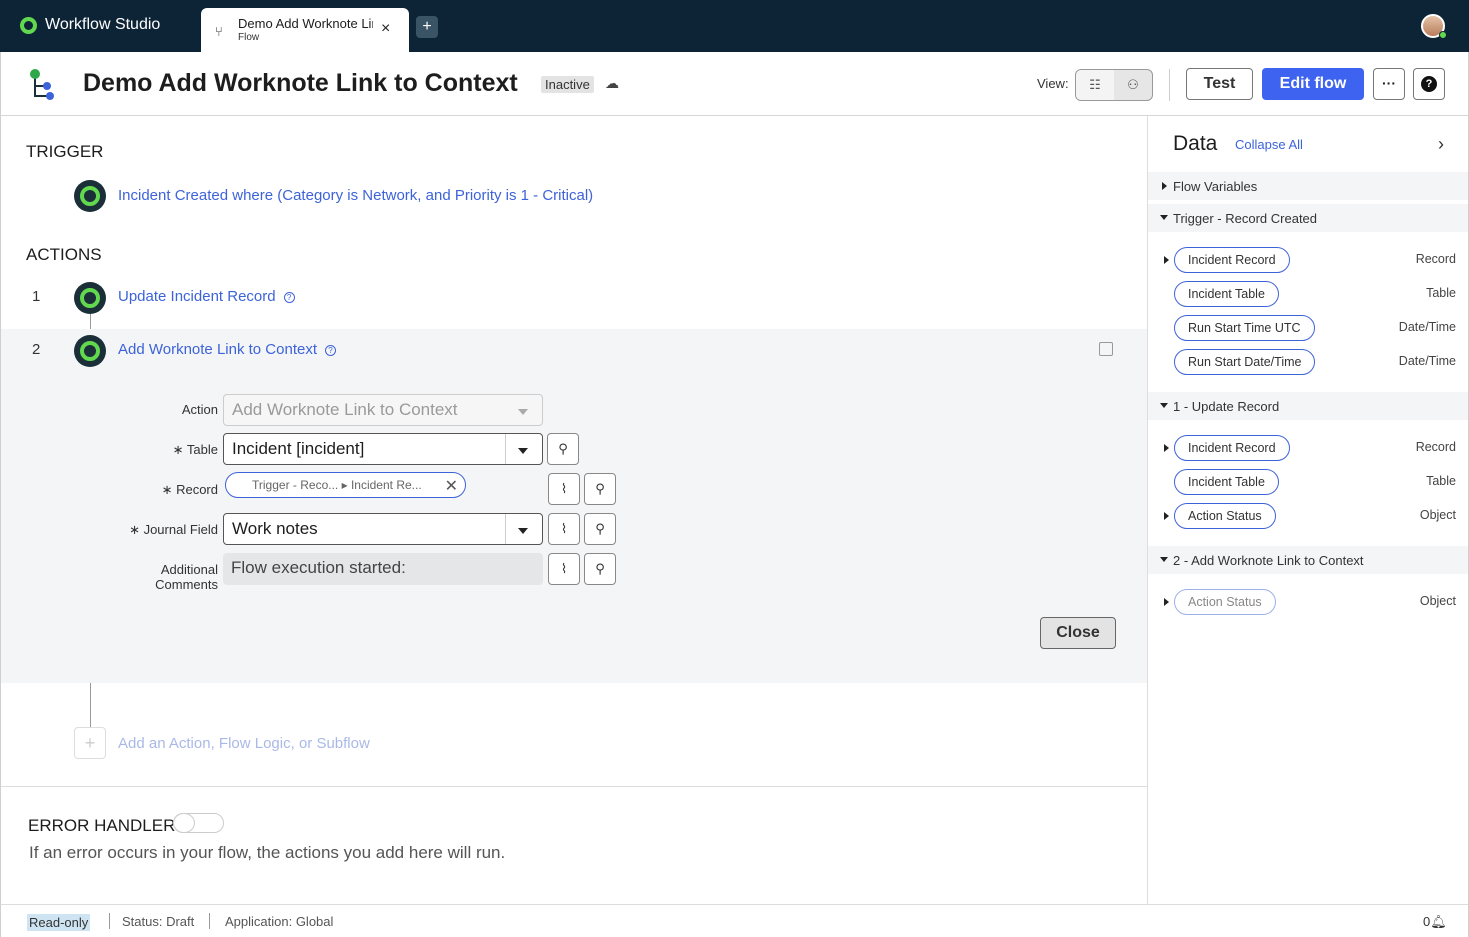 The height and width of the screenshot is (937, 1469). I want to click on diagram-view-icon: ⚇, so click(1133, 85).